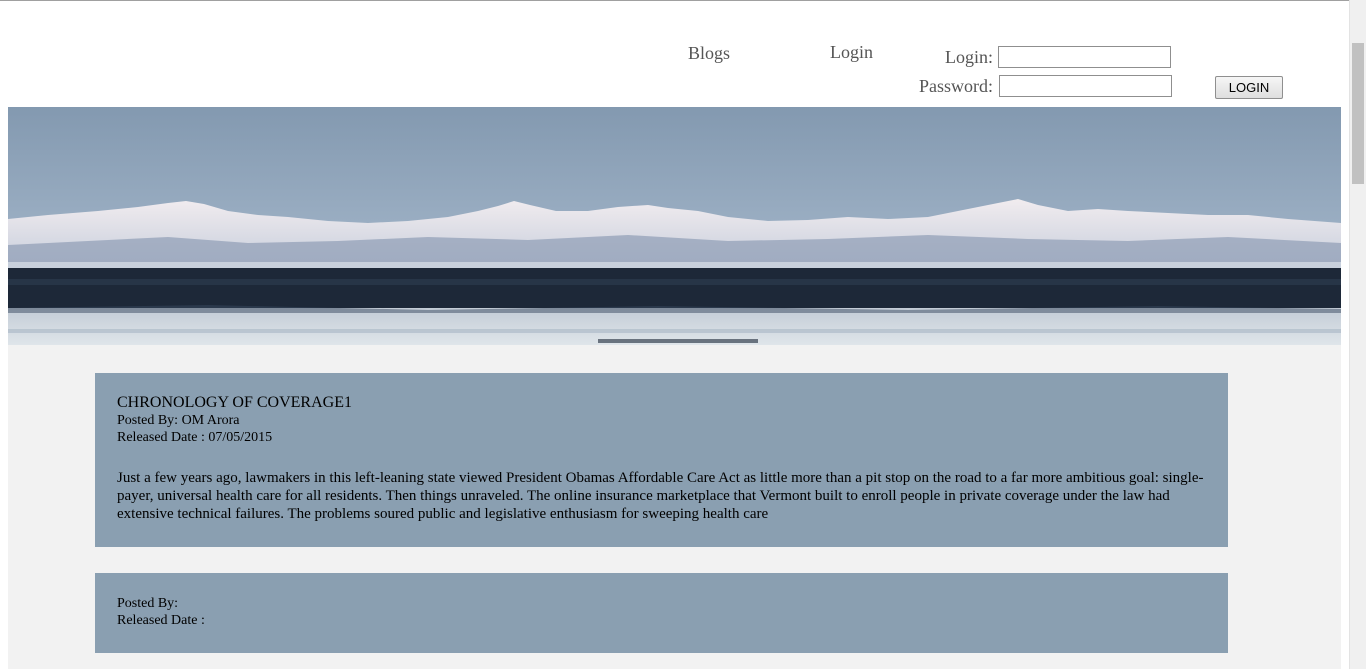  I want to click on scrollbar-thumb, so click(1358, 113).